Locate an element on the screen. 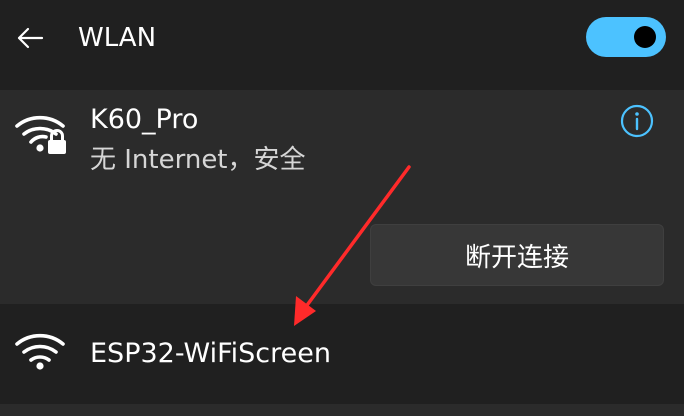 Image resolution: width=684 pixels, height=416 pixels. disconnect-button: 断开连接 is located at coordinates (517, 255).